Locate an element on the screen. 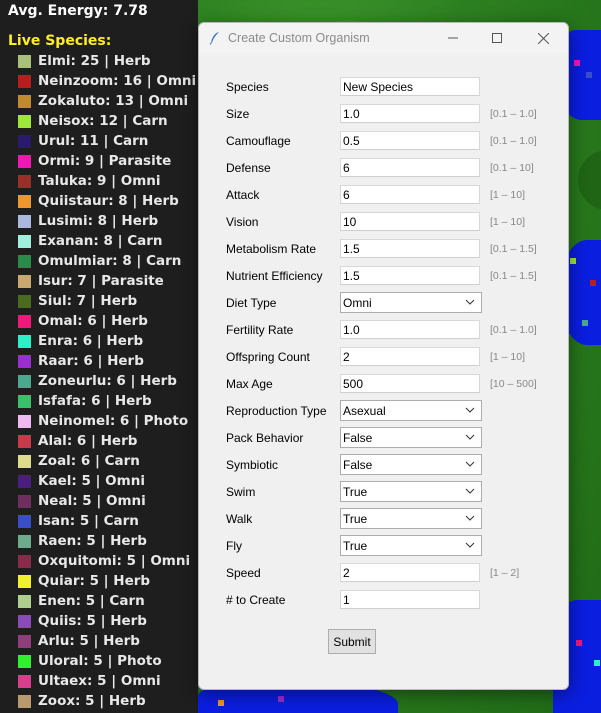 The image size is (601, 713). live-species-title: Live Species: is located at coordinates (60, 41).